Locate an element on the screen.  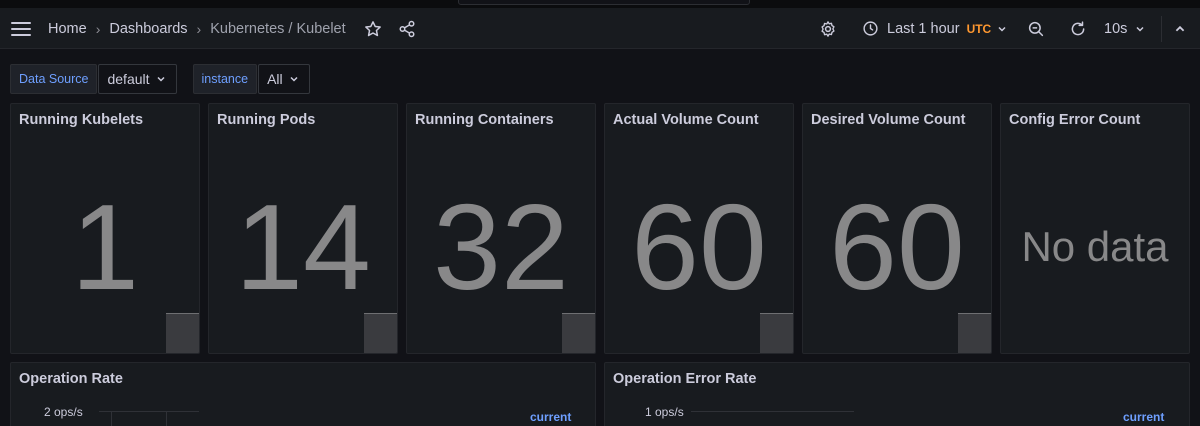
hamburger-menu-icon is located at coordinates (21, 29).